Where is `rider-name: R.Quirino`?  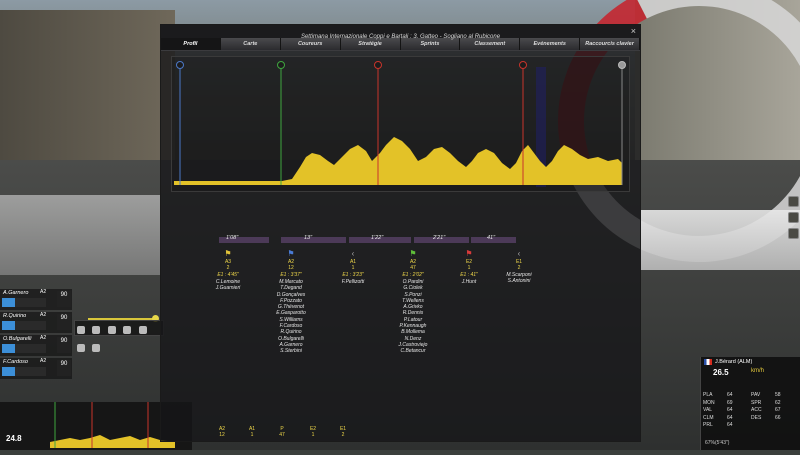 rider-name: R.Quirino is located at coordinates (15, 316).